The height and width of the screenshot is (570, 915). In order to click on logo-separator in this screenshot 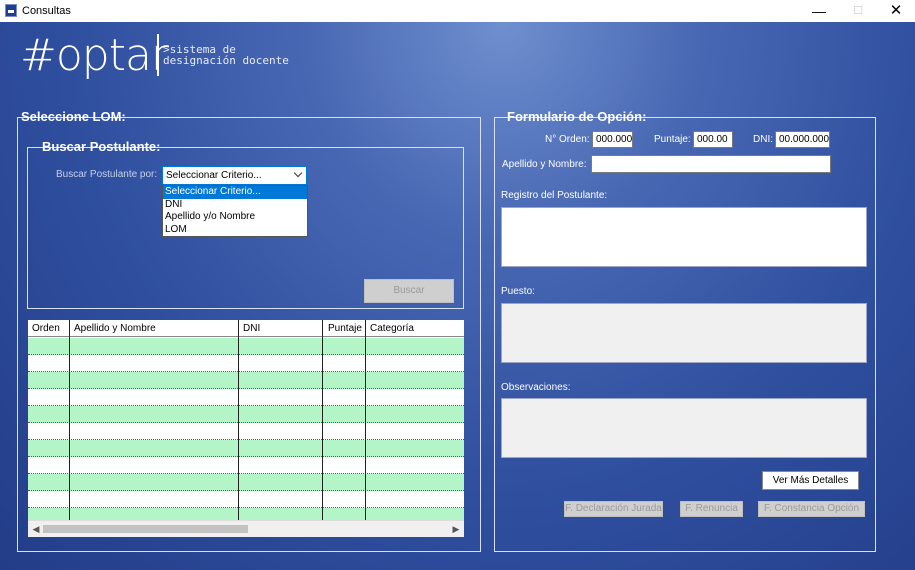, I will do `click(158, 55)`.